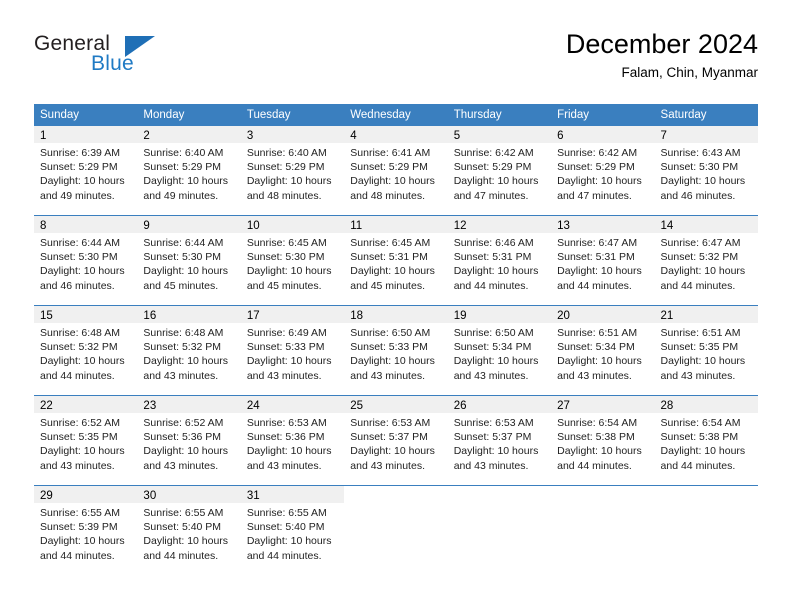 Image resolution: width=792 pixels, height=612 pixels. I want to click on day-number: 24, so click(253, 406).